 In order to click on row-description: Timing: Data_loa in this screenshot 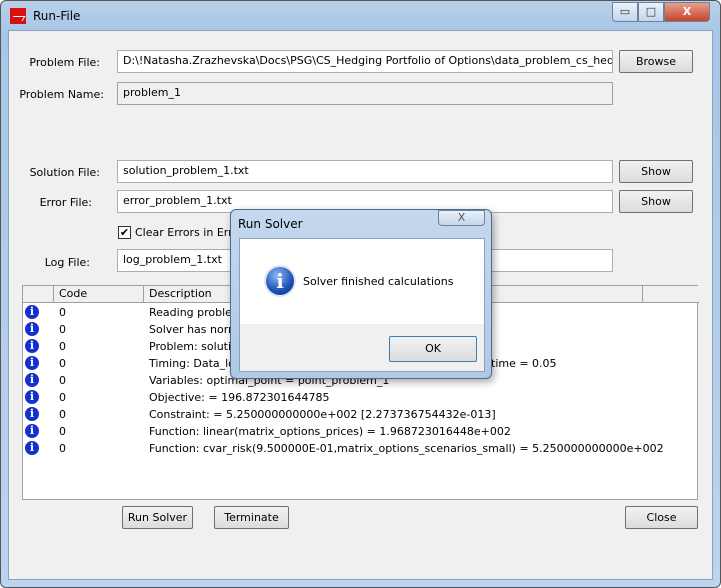, I will do `click(195, 363)`.